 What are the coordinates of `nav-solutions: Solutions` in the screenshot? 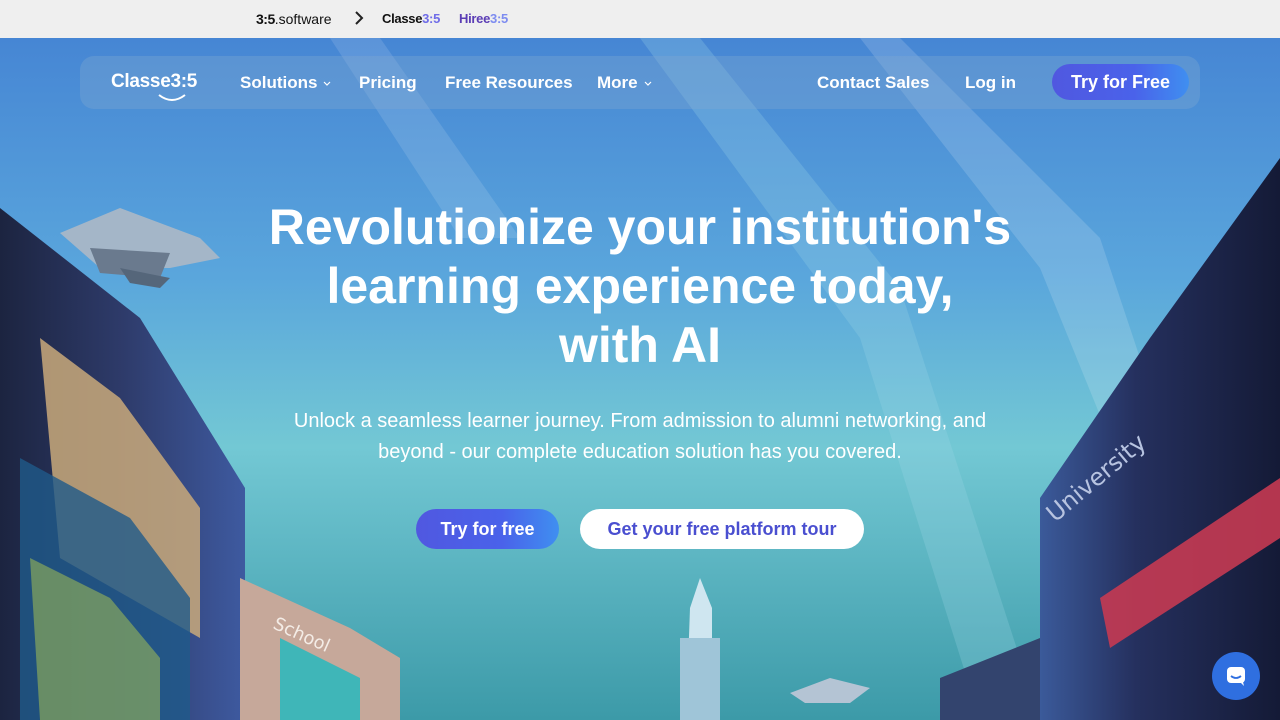 It's located at (285, 83).